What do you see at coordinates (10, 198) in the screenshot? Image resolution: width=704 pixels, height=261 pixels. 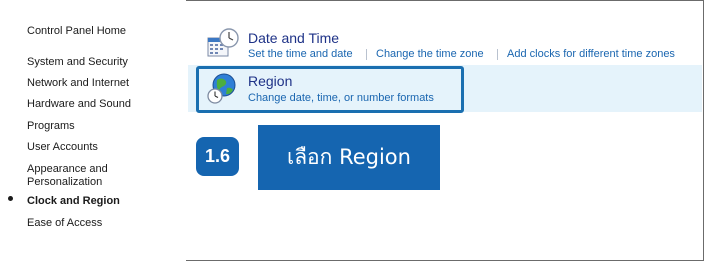 I see `current-item-bullet` at bounding box center [10, 198].